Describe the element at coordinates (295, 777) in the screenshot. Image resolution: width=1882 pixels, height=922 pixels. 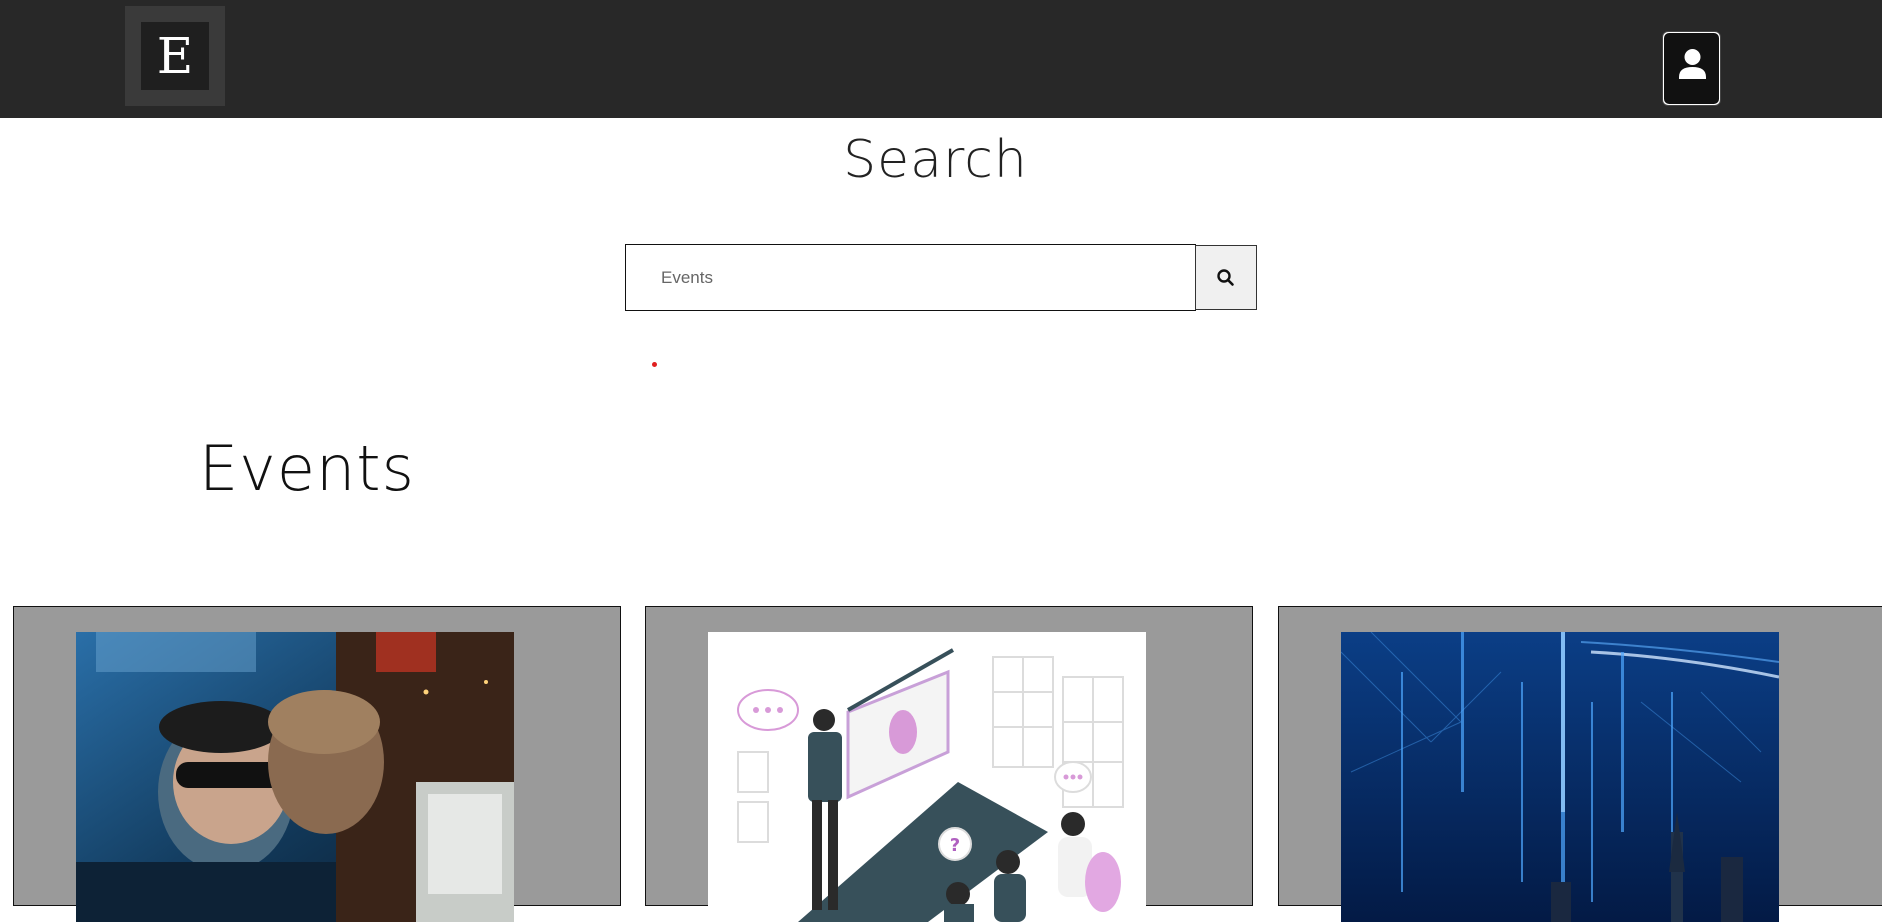
I see `event-image-hackers` at that location.